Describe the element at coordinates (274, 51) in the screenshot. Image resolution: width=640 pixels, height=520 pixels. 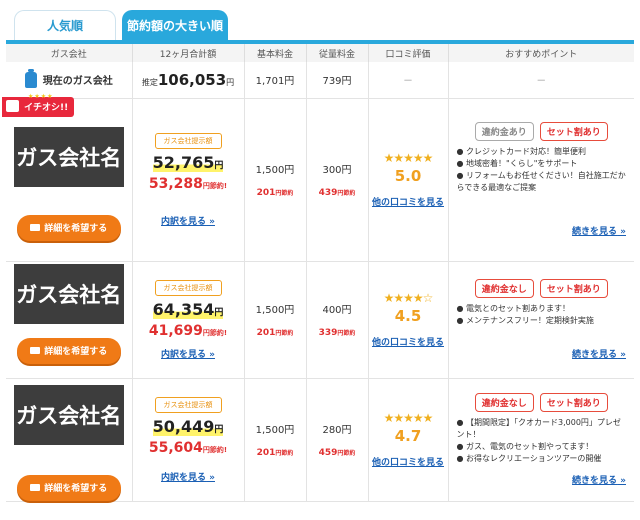
I see `header-basic: 基本料金` at that location.